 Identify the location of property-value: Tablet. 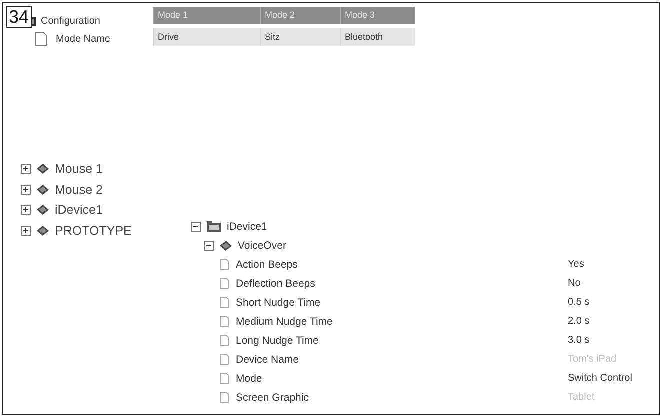
(581, 397).